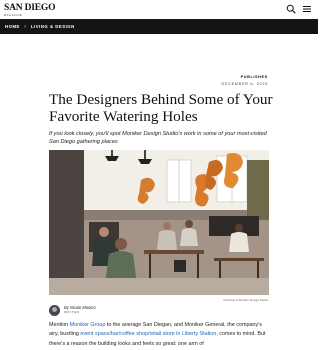  Describe the element at coordinates (53, 26) in the screenshot. I see `breadcrumb-section: LIVING & DESIGN` at that location.